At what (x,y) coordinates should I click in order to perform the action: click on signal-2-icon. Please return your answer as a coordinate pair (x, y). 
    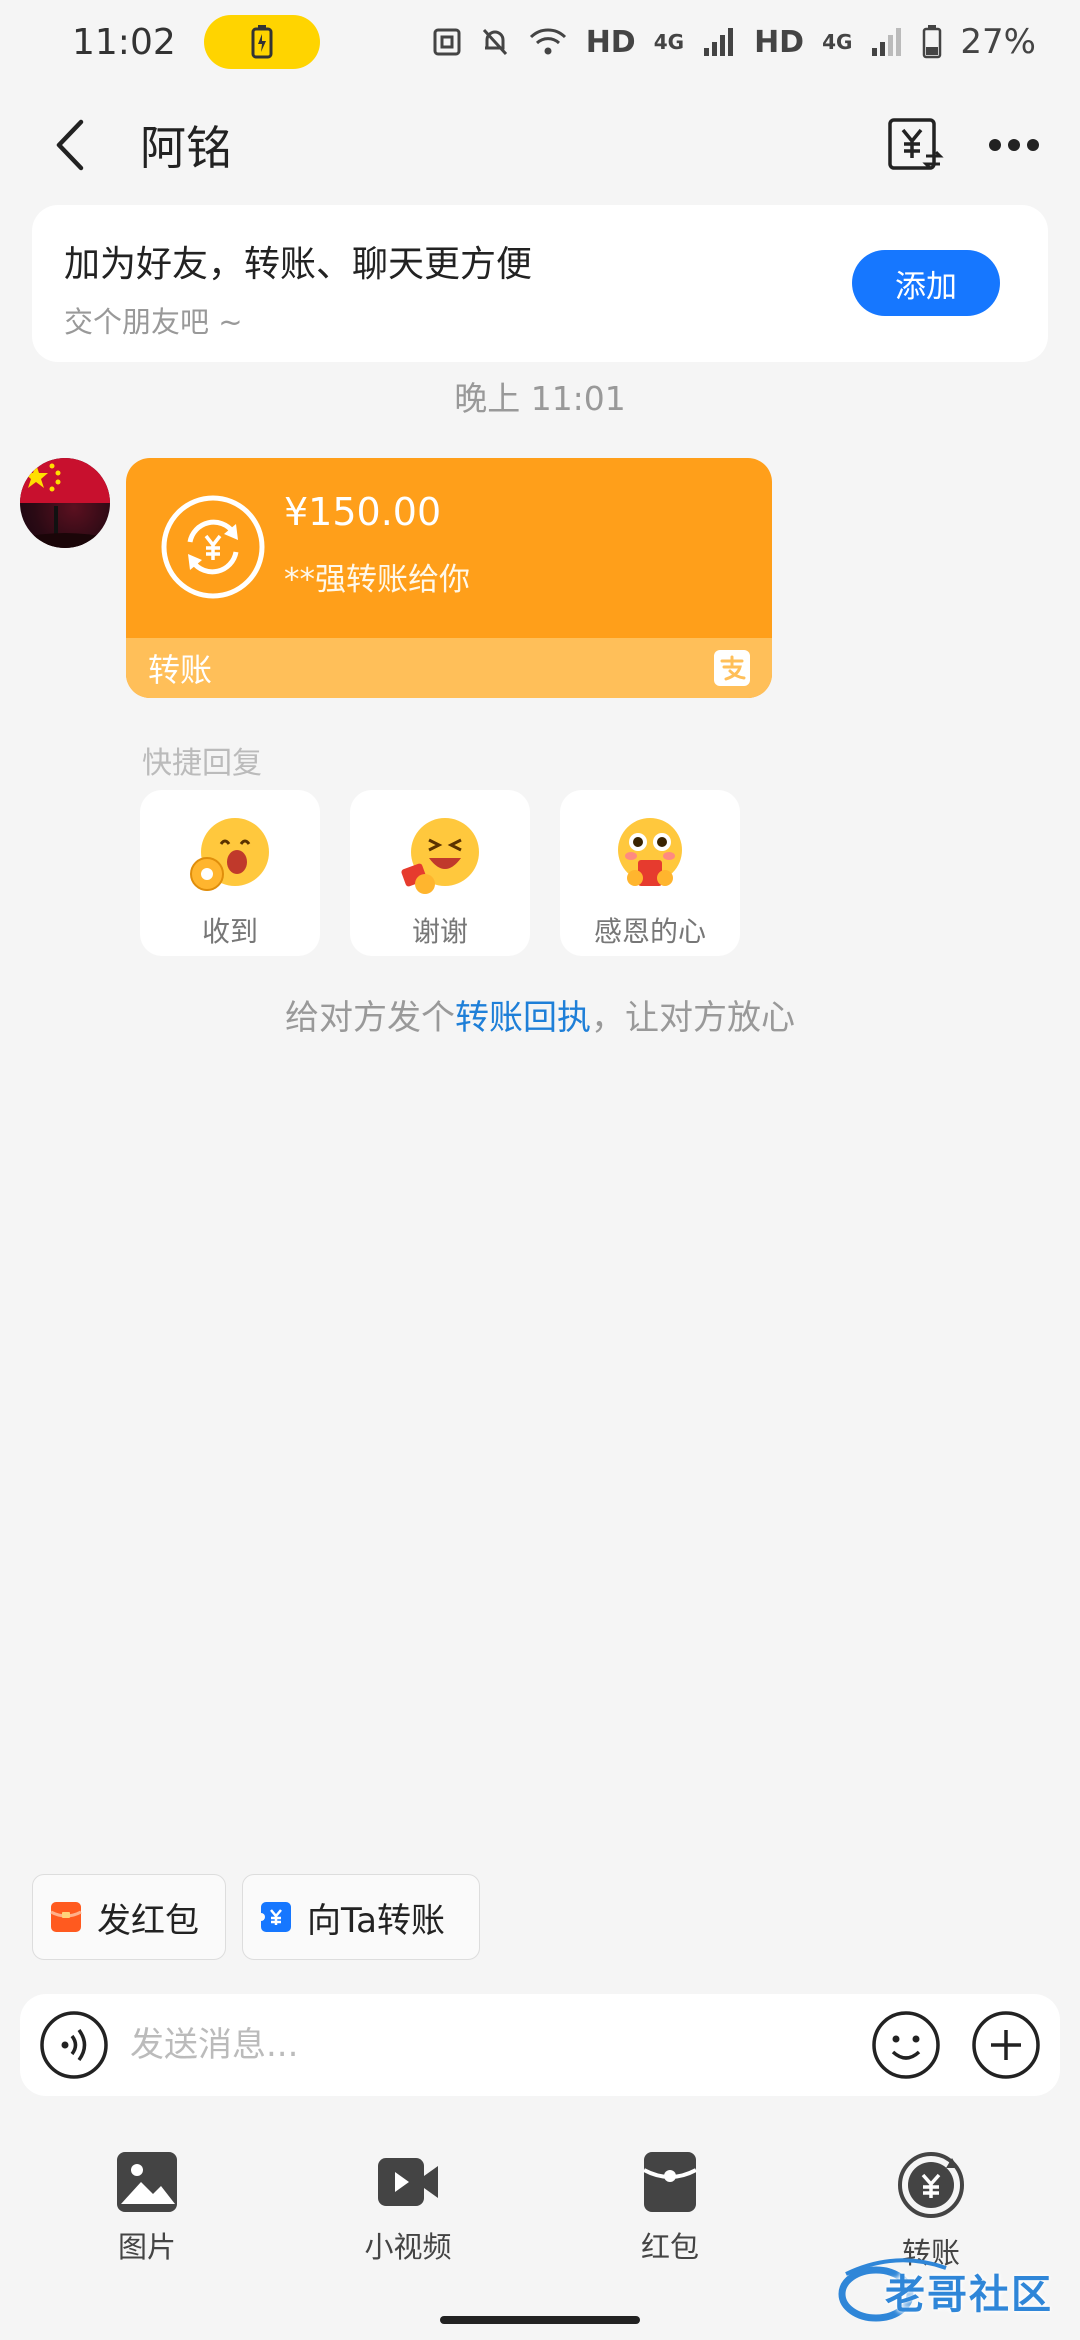
    Looking at the image, I should click on (887, 42).